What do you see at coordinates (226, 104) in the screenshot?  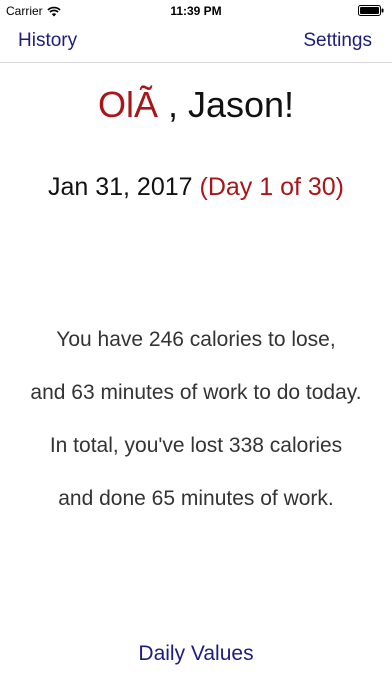 I see `greeting-name: , Jason!` at bounding box center [226, 104].